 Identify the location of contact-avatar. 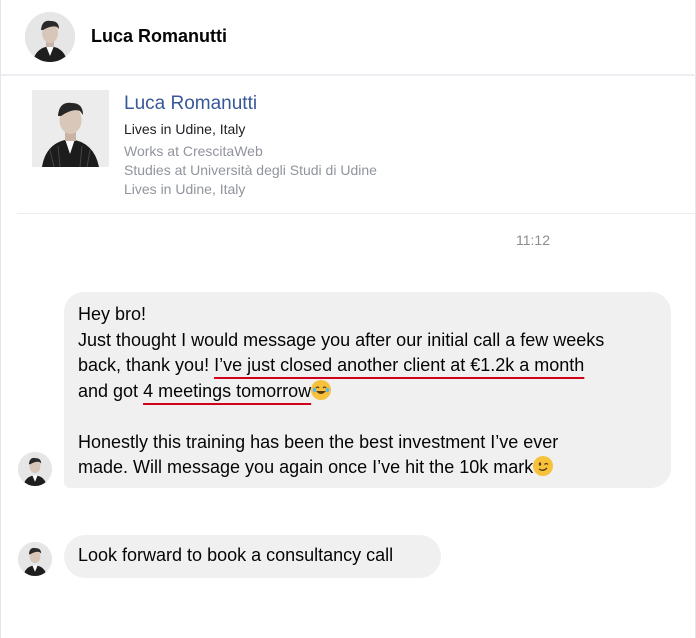
(50, 37).